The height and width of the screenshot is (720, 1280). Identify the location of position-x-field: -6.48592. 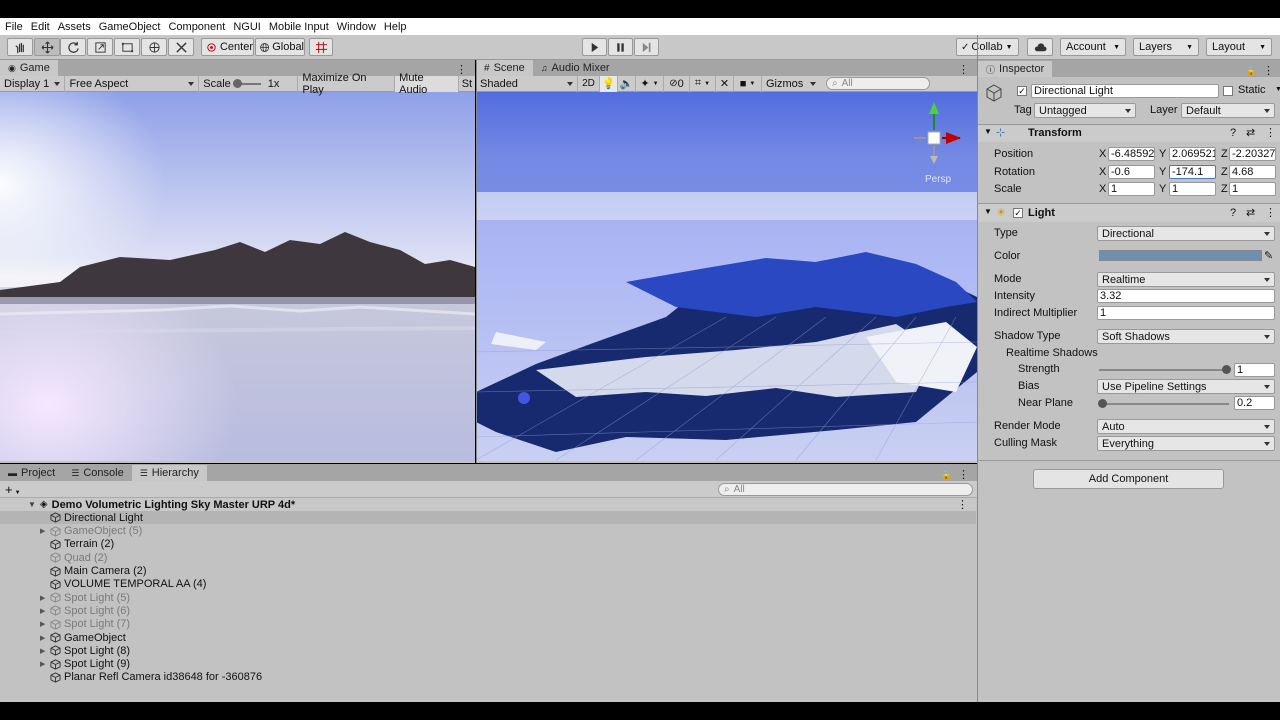
(1131, 154).